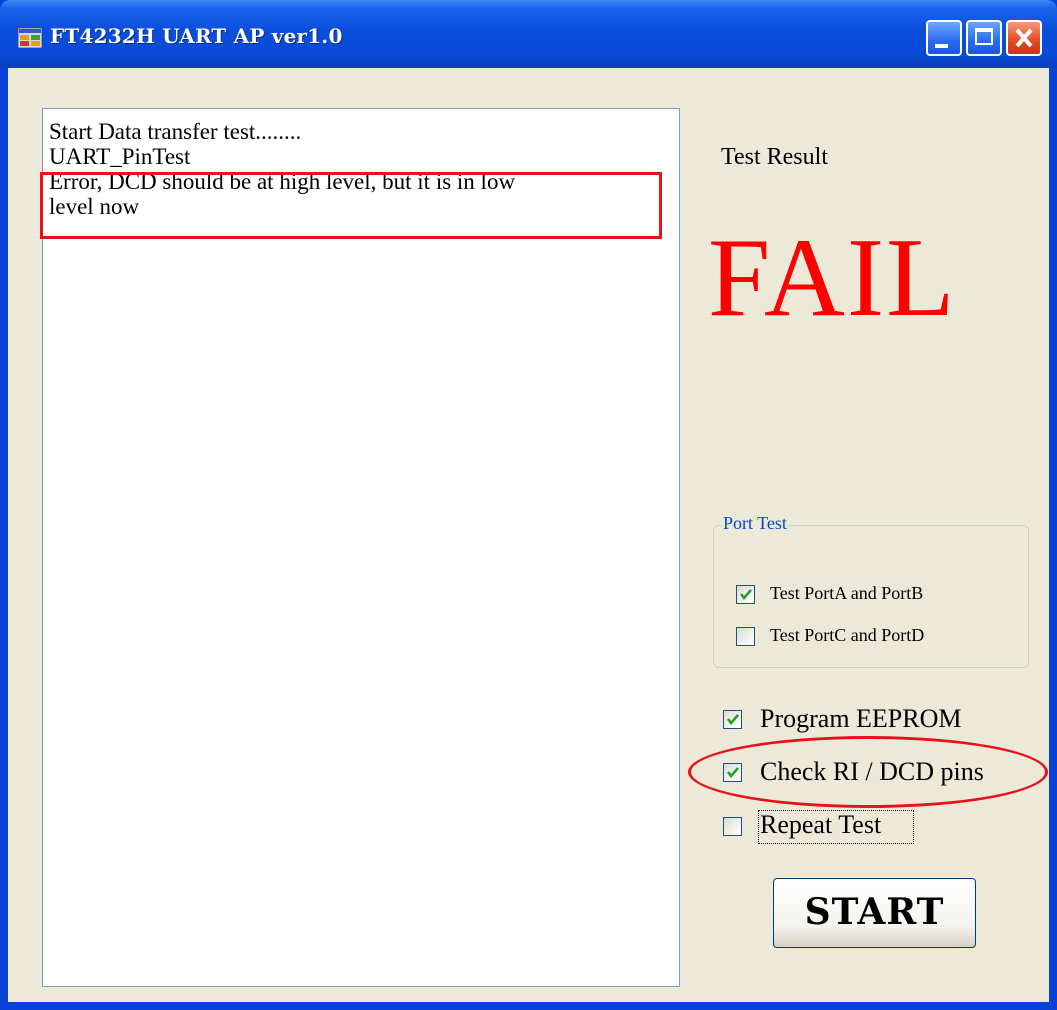  What do you see at coordinates (30, 38) in the screenshot?
I see `app-window-icon` at bounding box center [30, 38].